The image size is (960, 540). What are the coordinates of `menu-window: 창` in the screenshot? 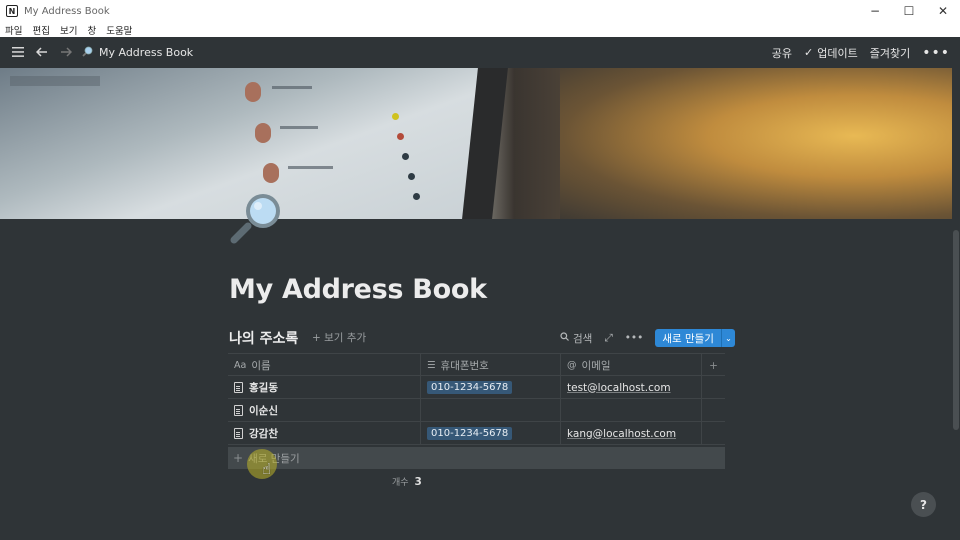 It's located at (91, 30).